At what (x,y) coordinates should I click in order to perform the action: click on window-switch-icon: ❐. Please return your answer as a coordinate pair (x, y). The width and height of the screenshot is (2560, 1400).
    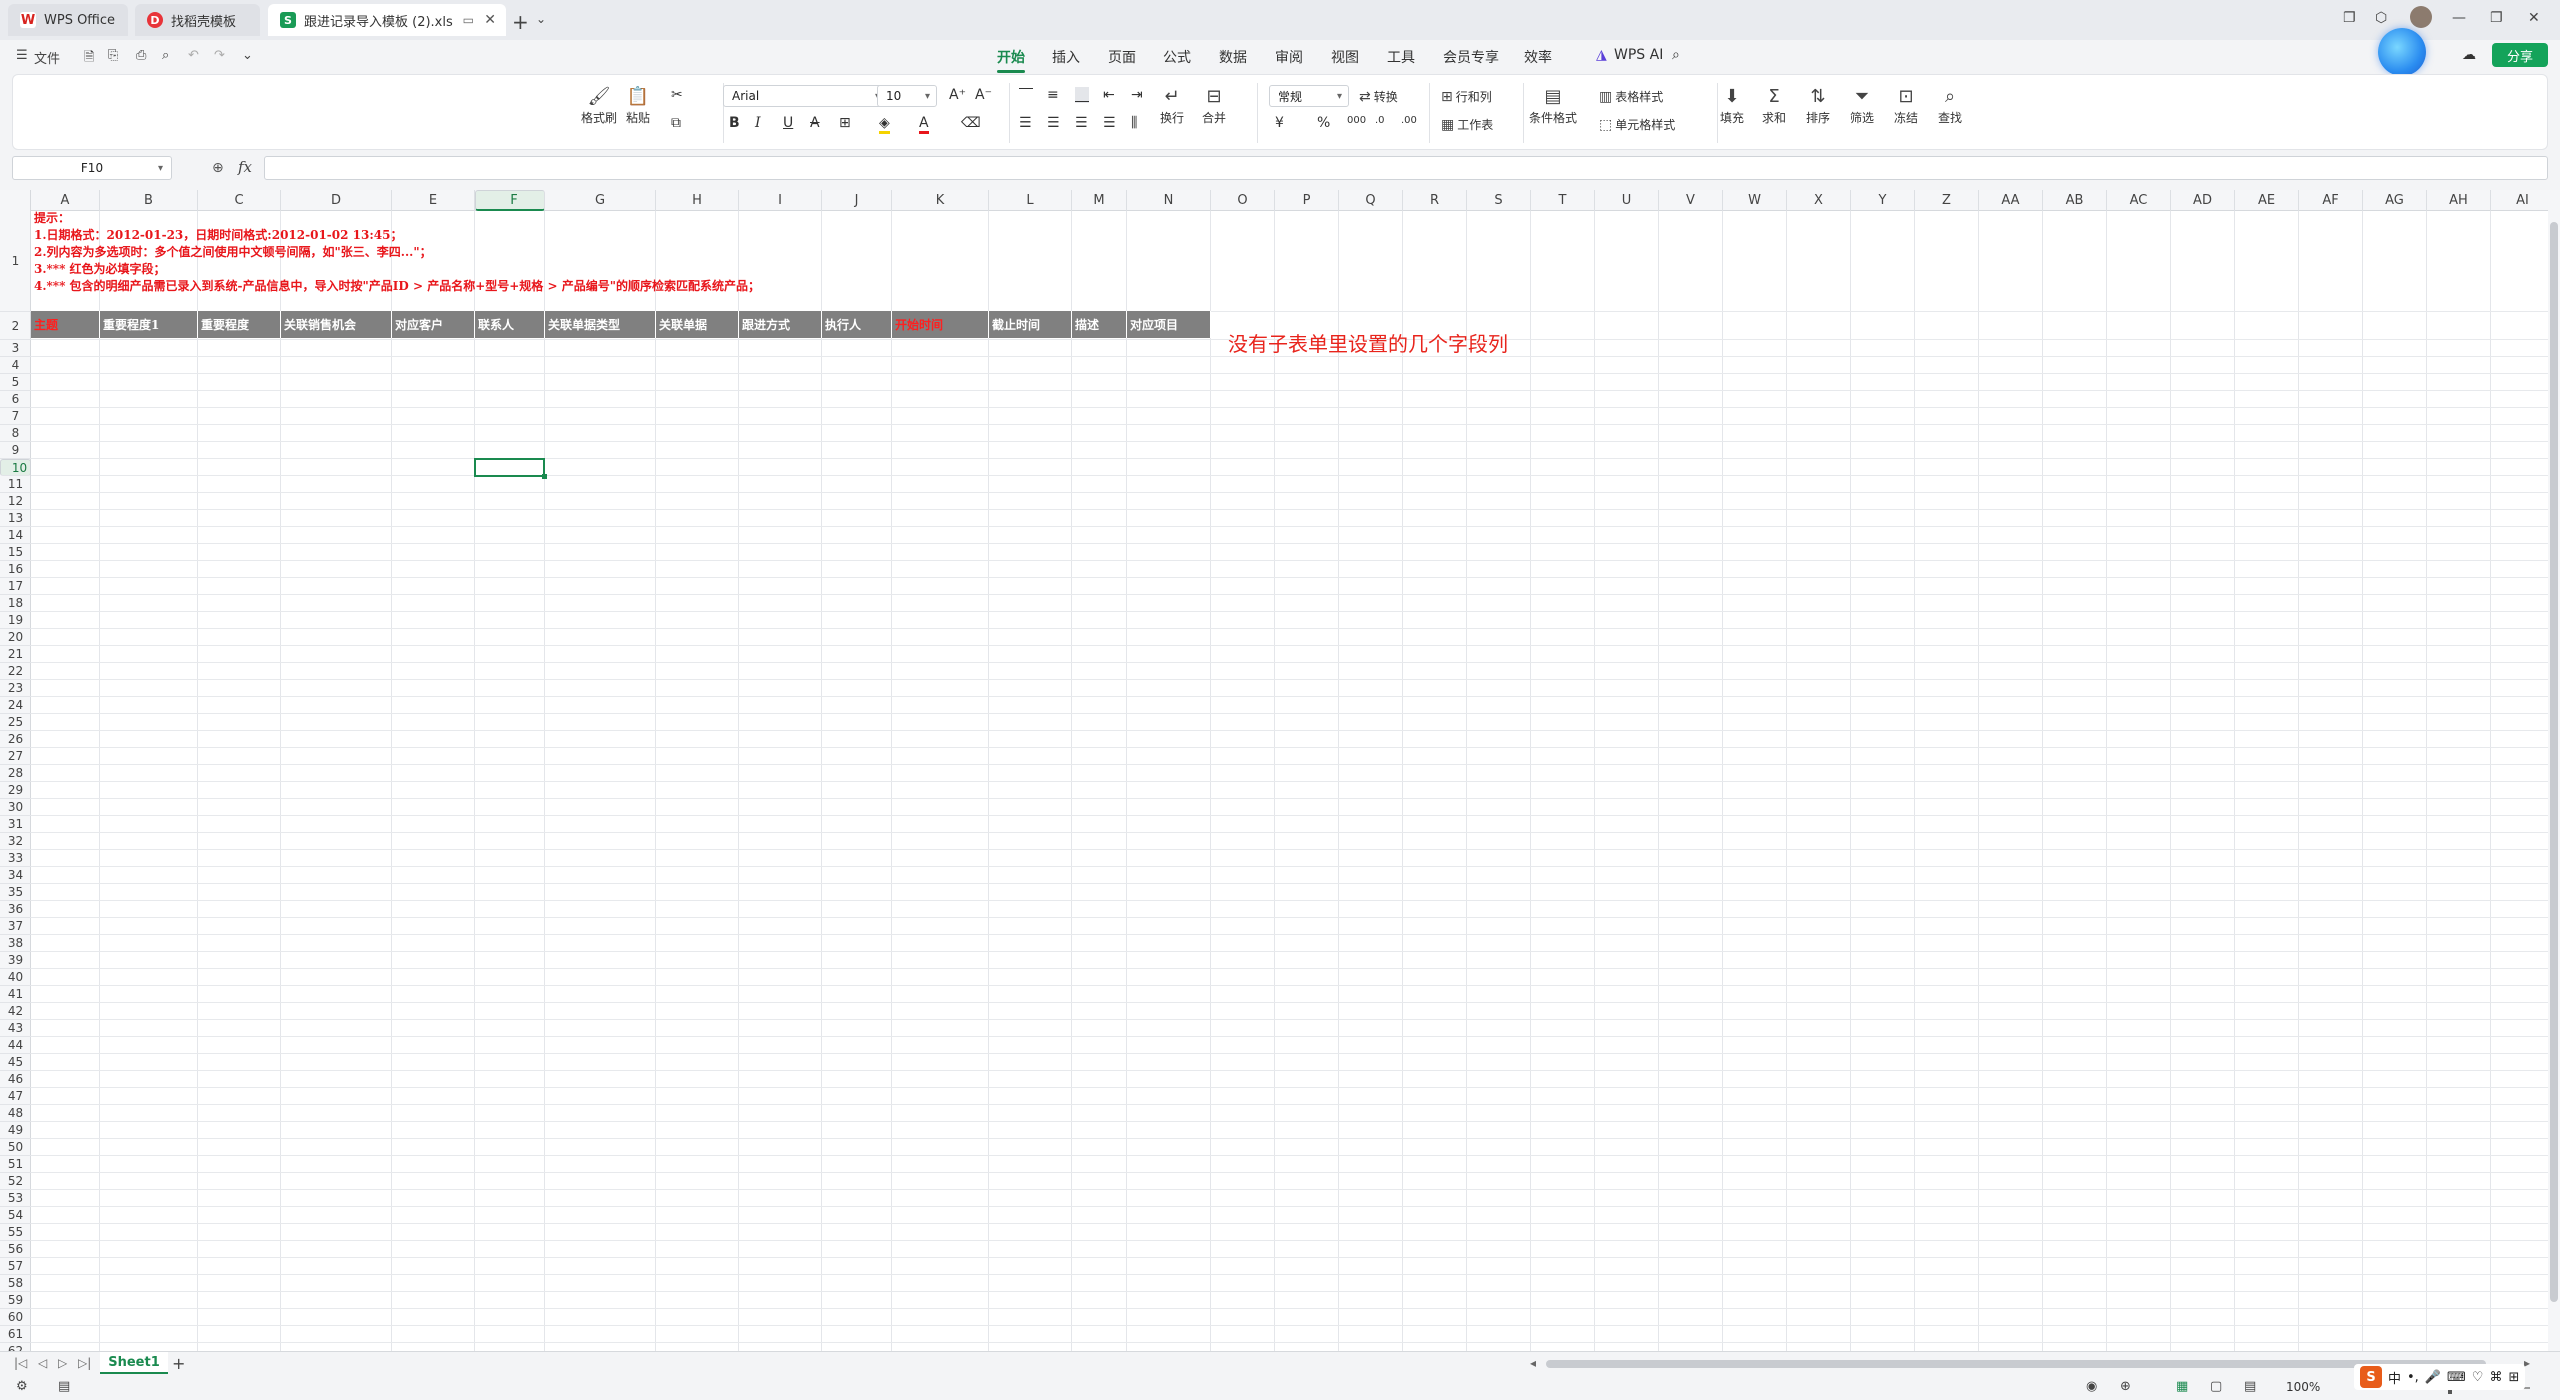
    Looking at the image, I should click on (2349, 18).